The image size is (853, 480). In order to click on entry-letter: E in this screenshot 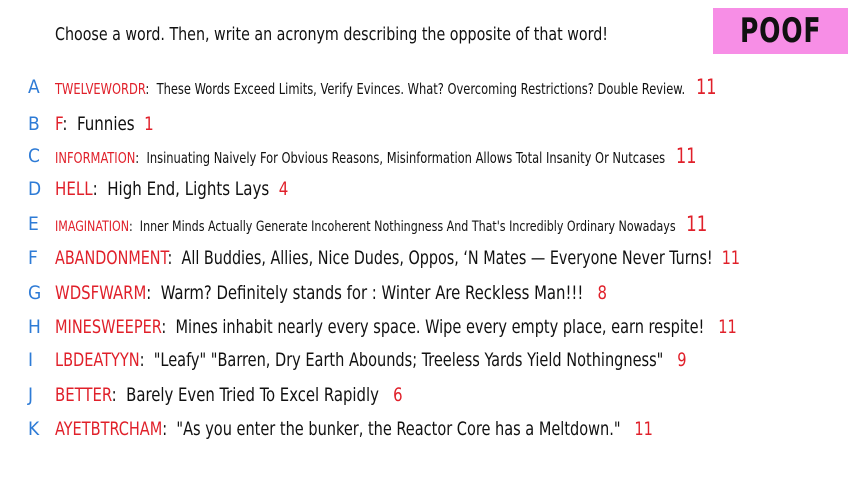, I will do `click(33, 224)`.